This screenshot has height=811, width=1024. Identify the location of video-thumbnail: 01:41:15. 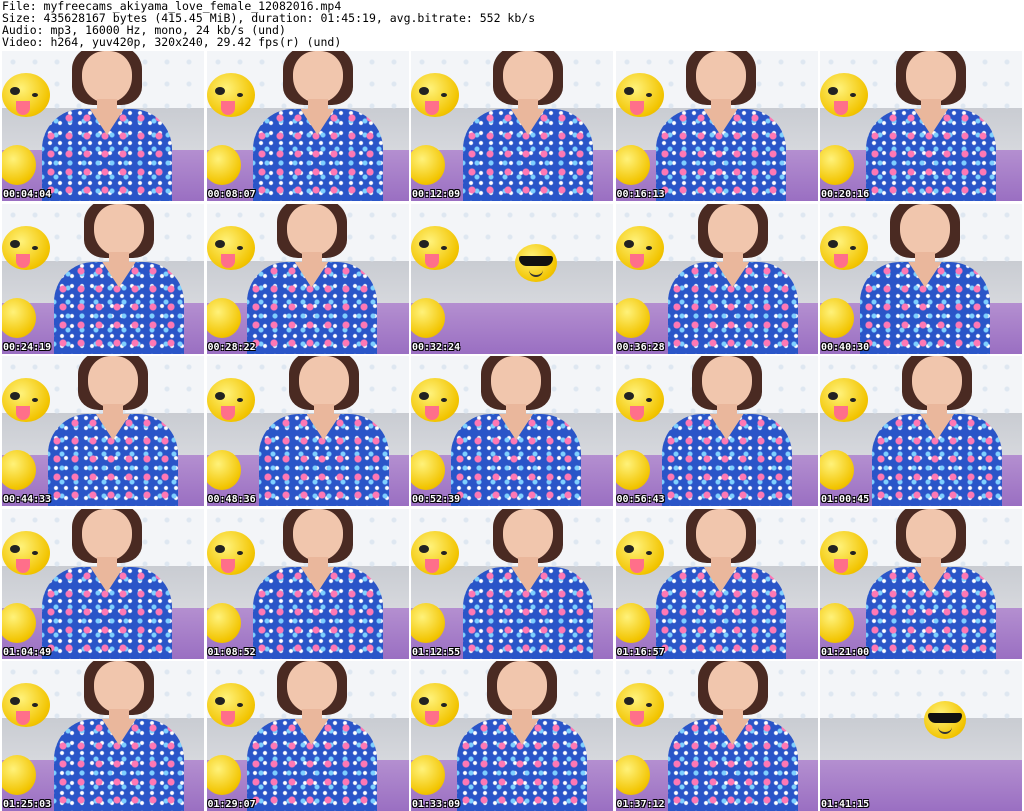
(921, 736).